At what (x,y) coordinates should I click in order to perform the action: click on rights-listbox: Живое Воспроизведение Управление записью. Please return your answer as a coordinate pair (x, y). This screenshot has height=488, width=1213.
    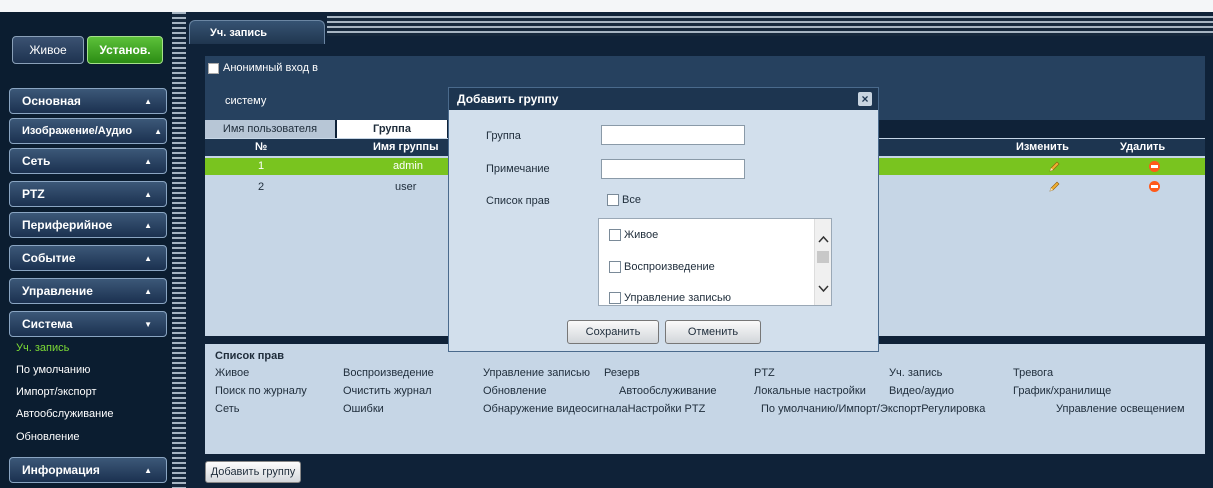
    Looking at the image, I should click on (715, 262).